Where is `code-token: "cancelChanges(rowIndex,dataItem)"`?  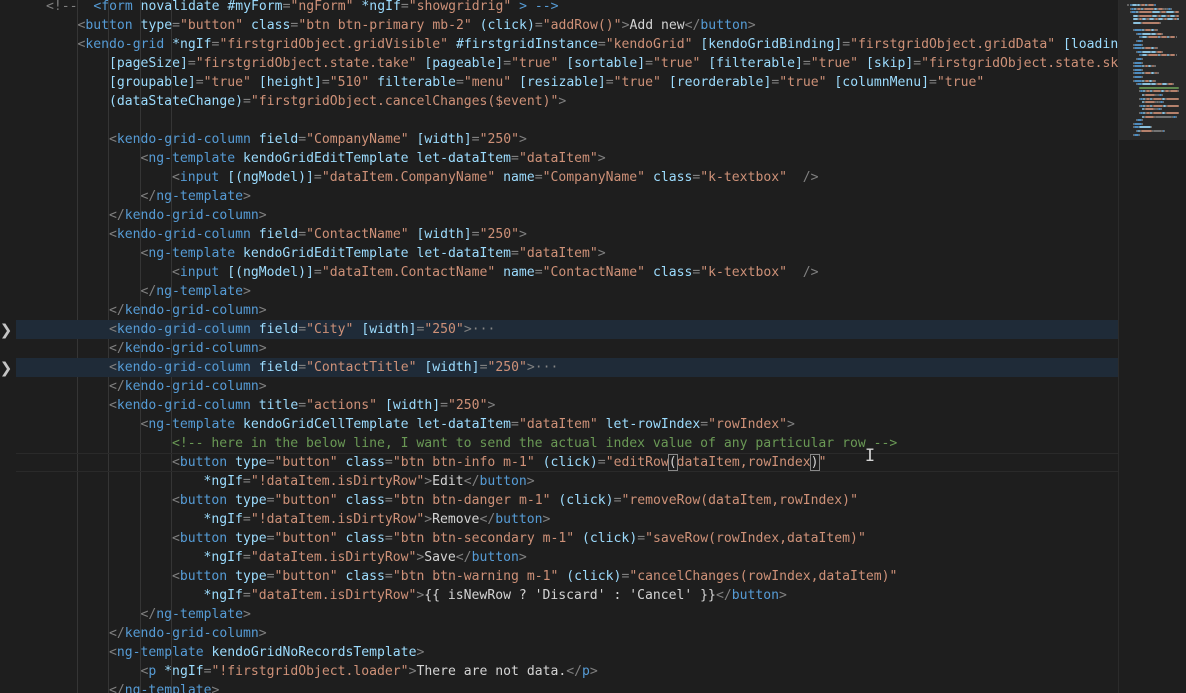 code-token: "cancelChanges(rowIndex,dataItem)" is located at coordinates (763, 576).